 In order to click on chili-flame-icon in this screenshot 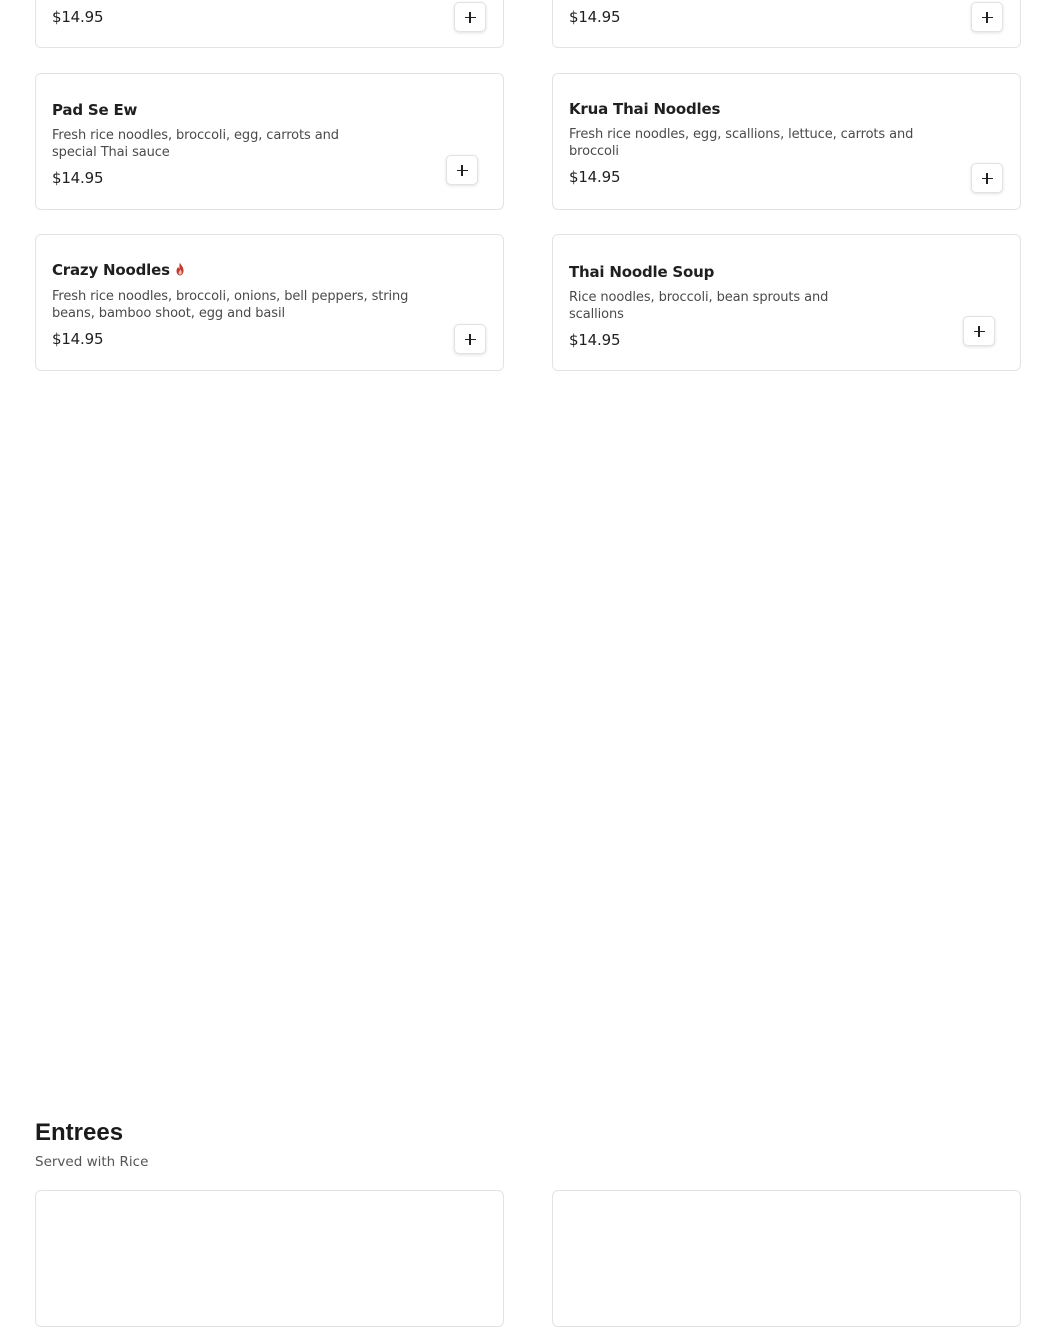, I will do `click(180, 269)`.